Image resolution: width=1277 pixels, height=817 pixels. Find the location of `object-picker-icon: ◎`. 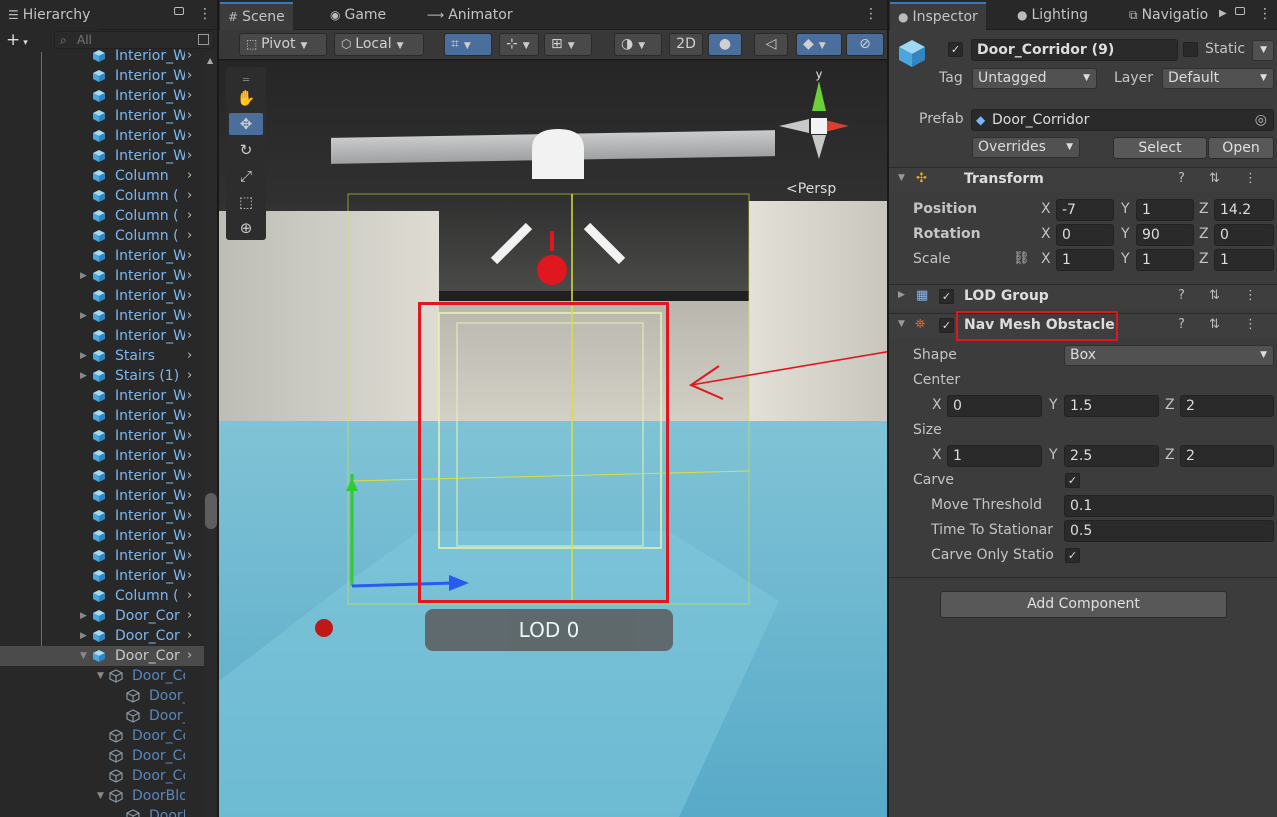

object-picker-icon: ◎ is located at coordinates (1261, 120).